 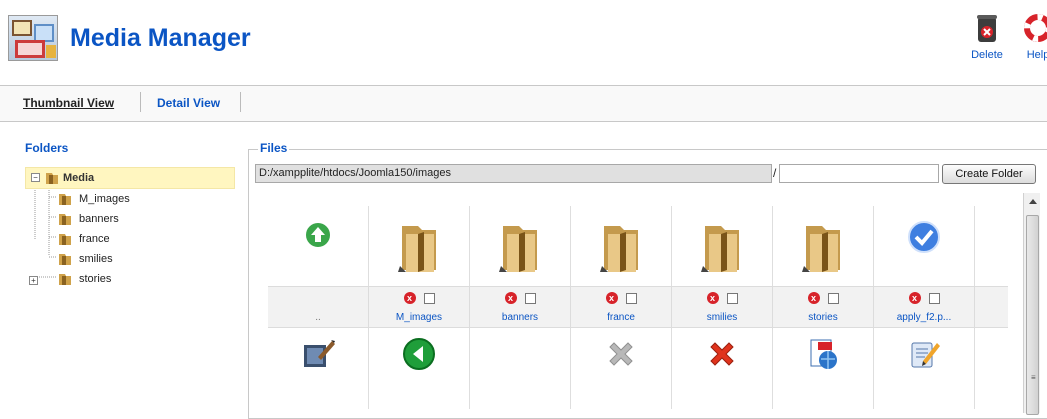 What do you see at coordinates (520, 308) in the screenshot?
I see `label-cell: x banners` at bounding box center [520, 308].